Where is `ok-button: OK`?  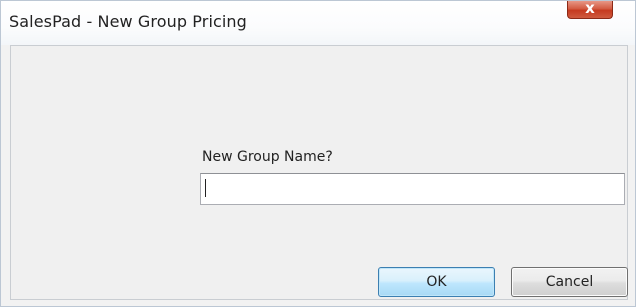
ok-button: OK is located at coordinates (436, 282).